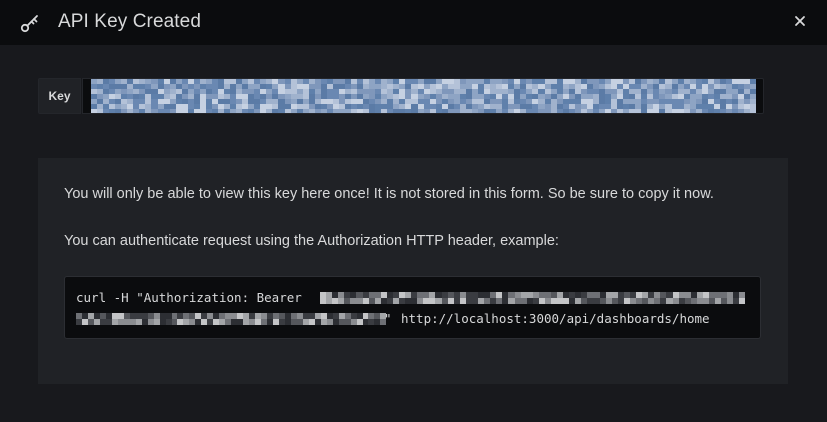 The width and height of the screenshot is (827, 422). I want to click on close-icon, so click(800, 21).